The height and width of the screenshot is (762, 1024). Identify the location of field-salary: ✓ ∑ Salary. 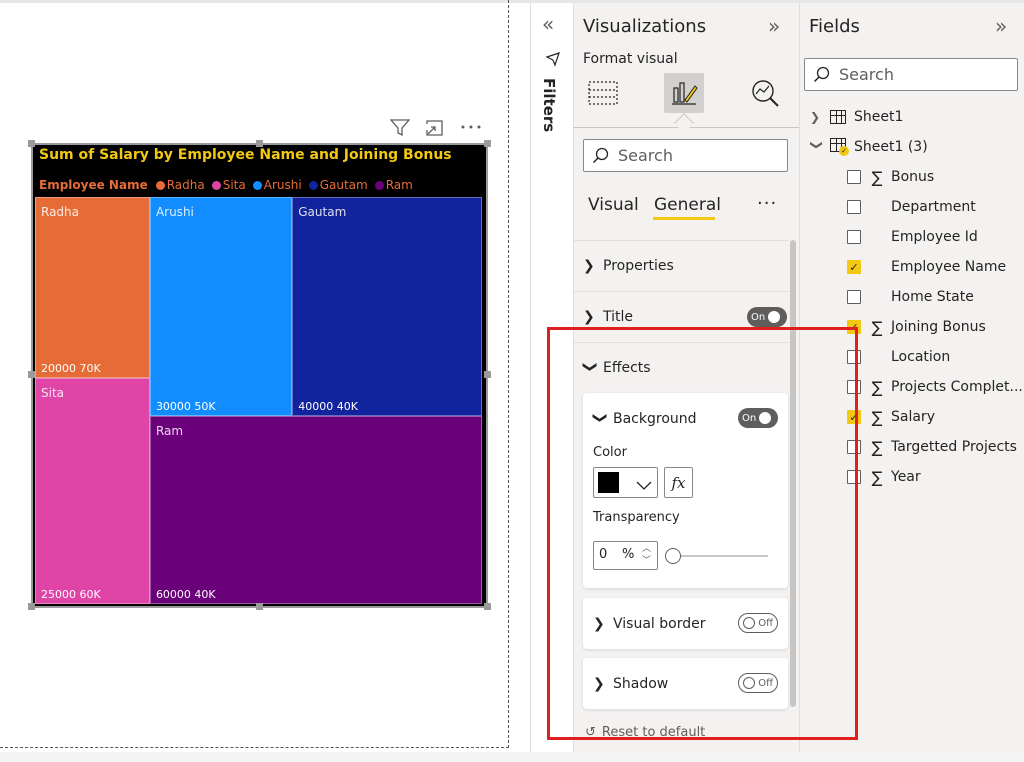
(891, 417).